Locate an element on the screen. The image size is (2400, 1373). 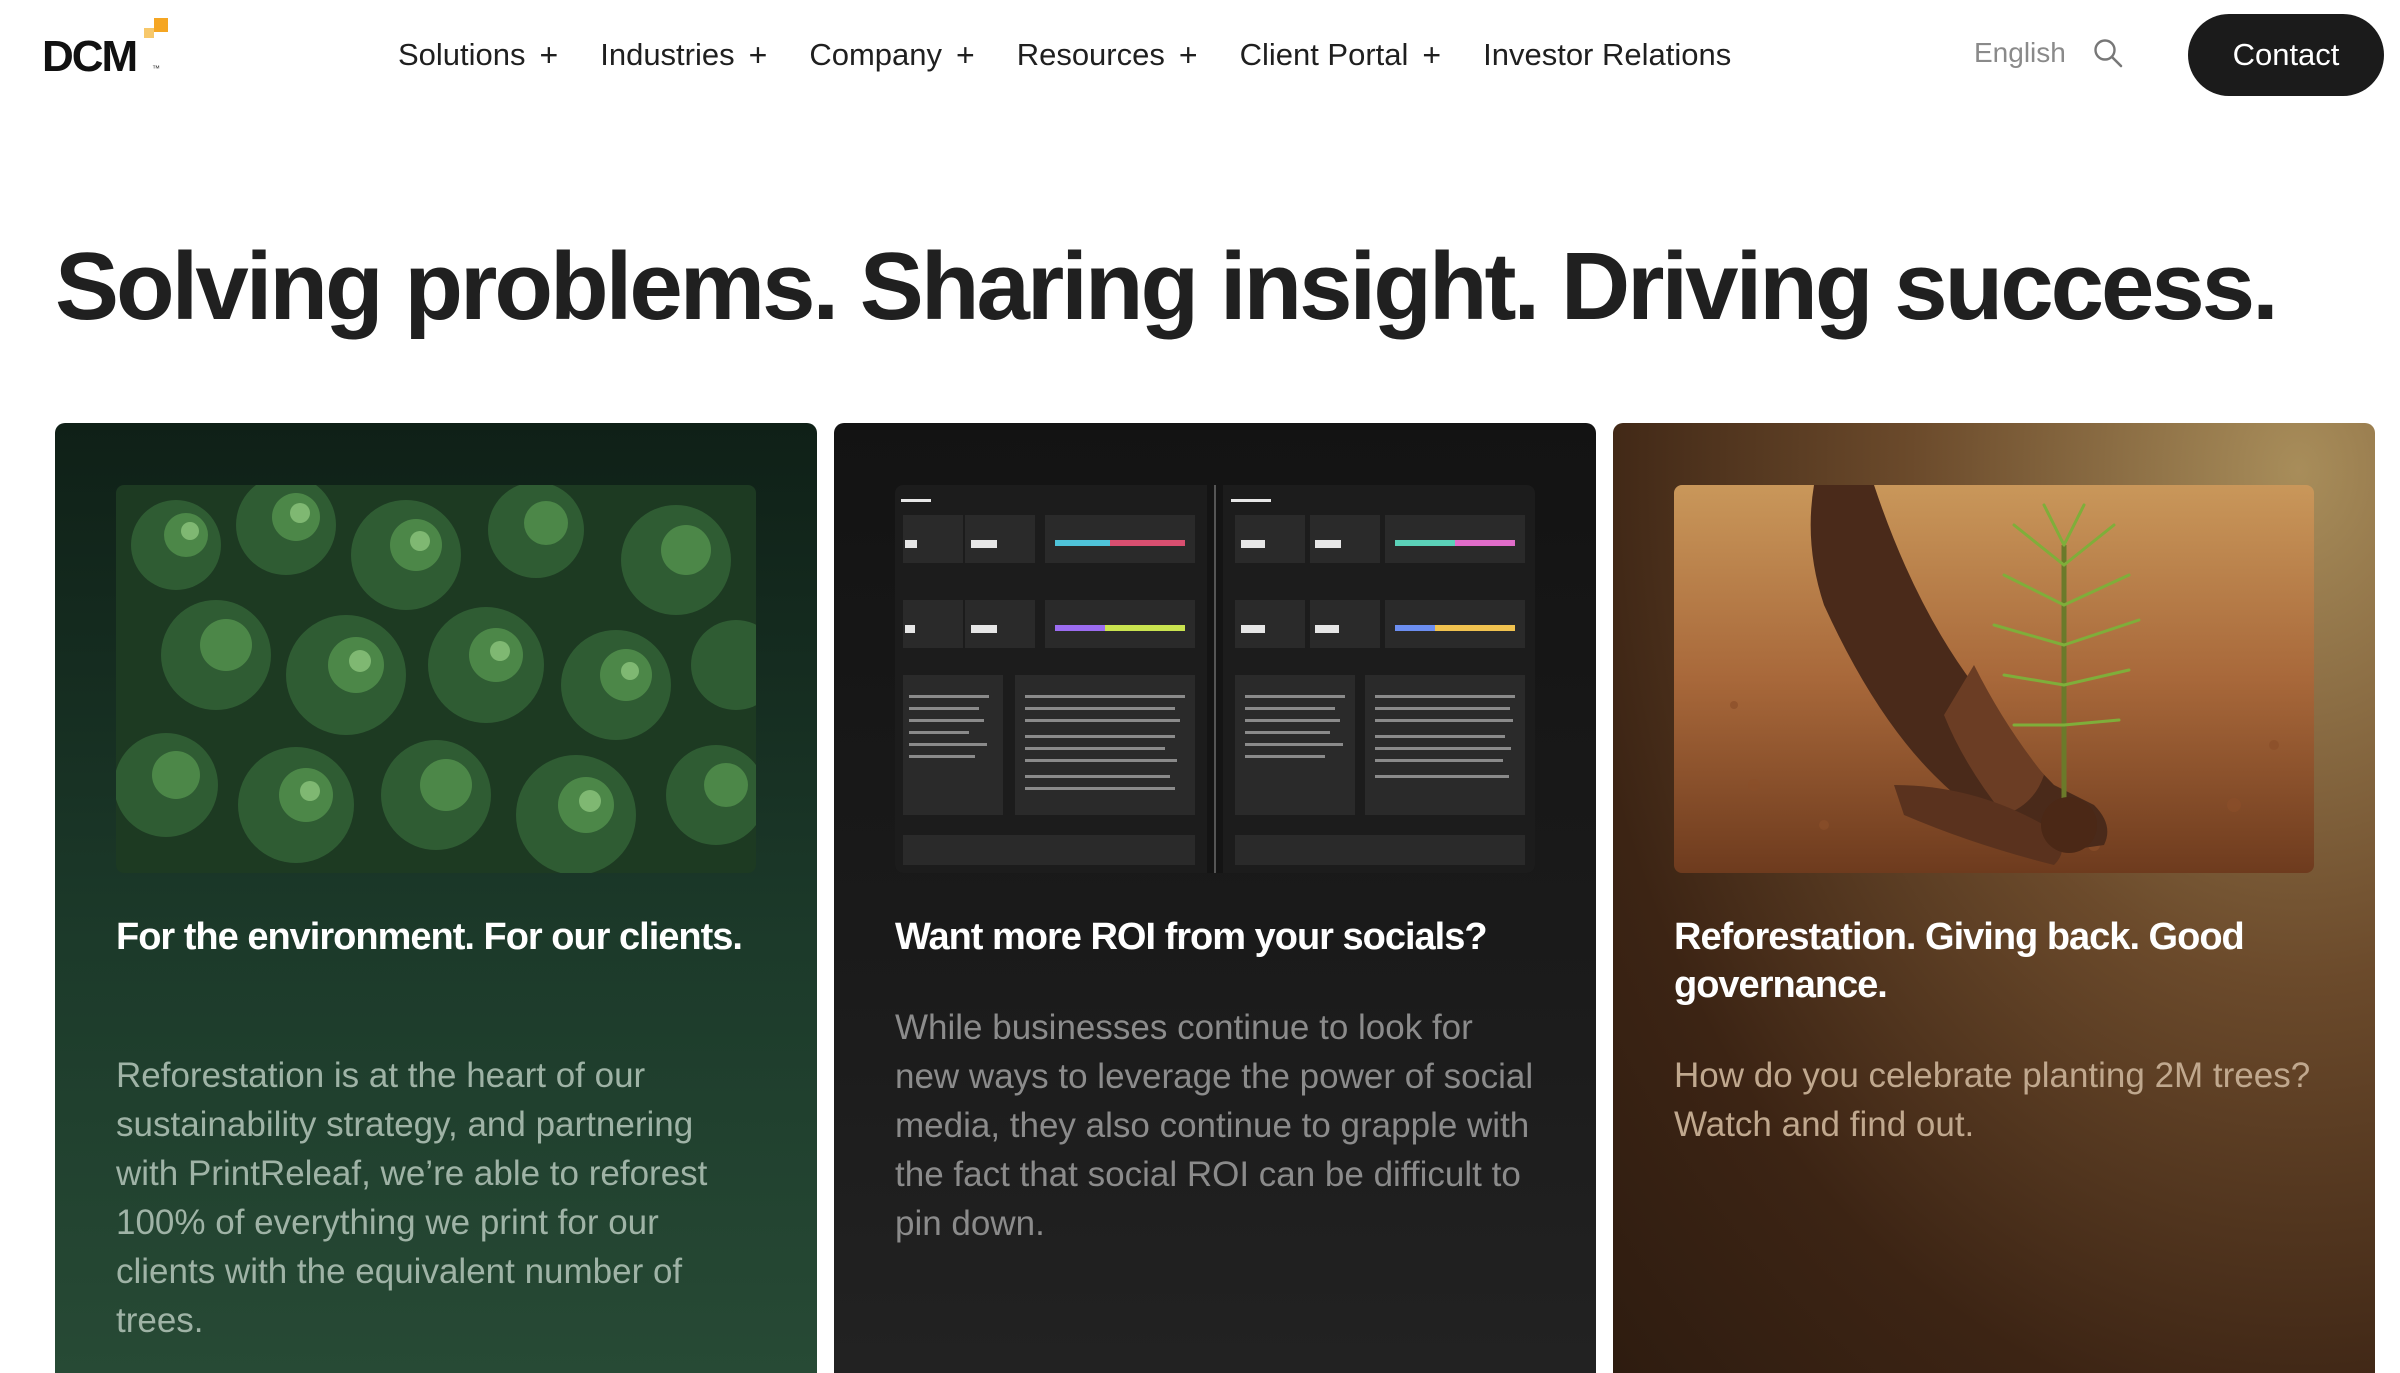
dcm-logo: DCM ™ is located at coordinates (112, 49).